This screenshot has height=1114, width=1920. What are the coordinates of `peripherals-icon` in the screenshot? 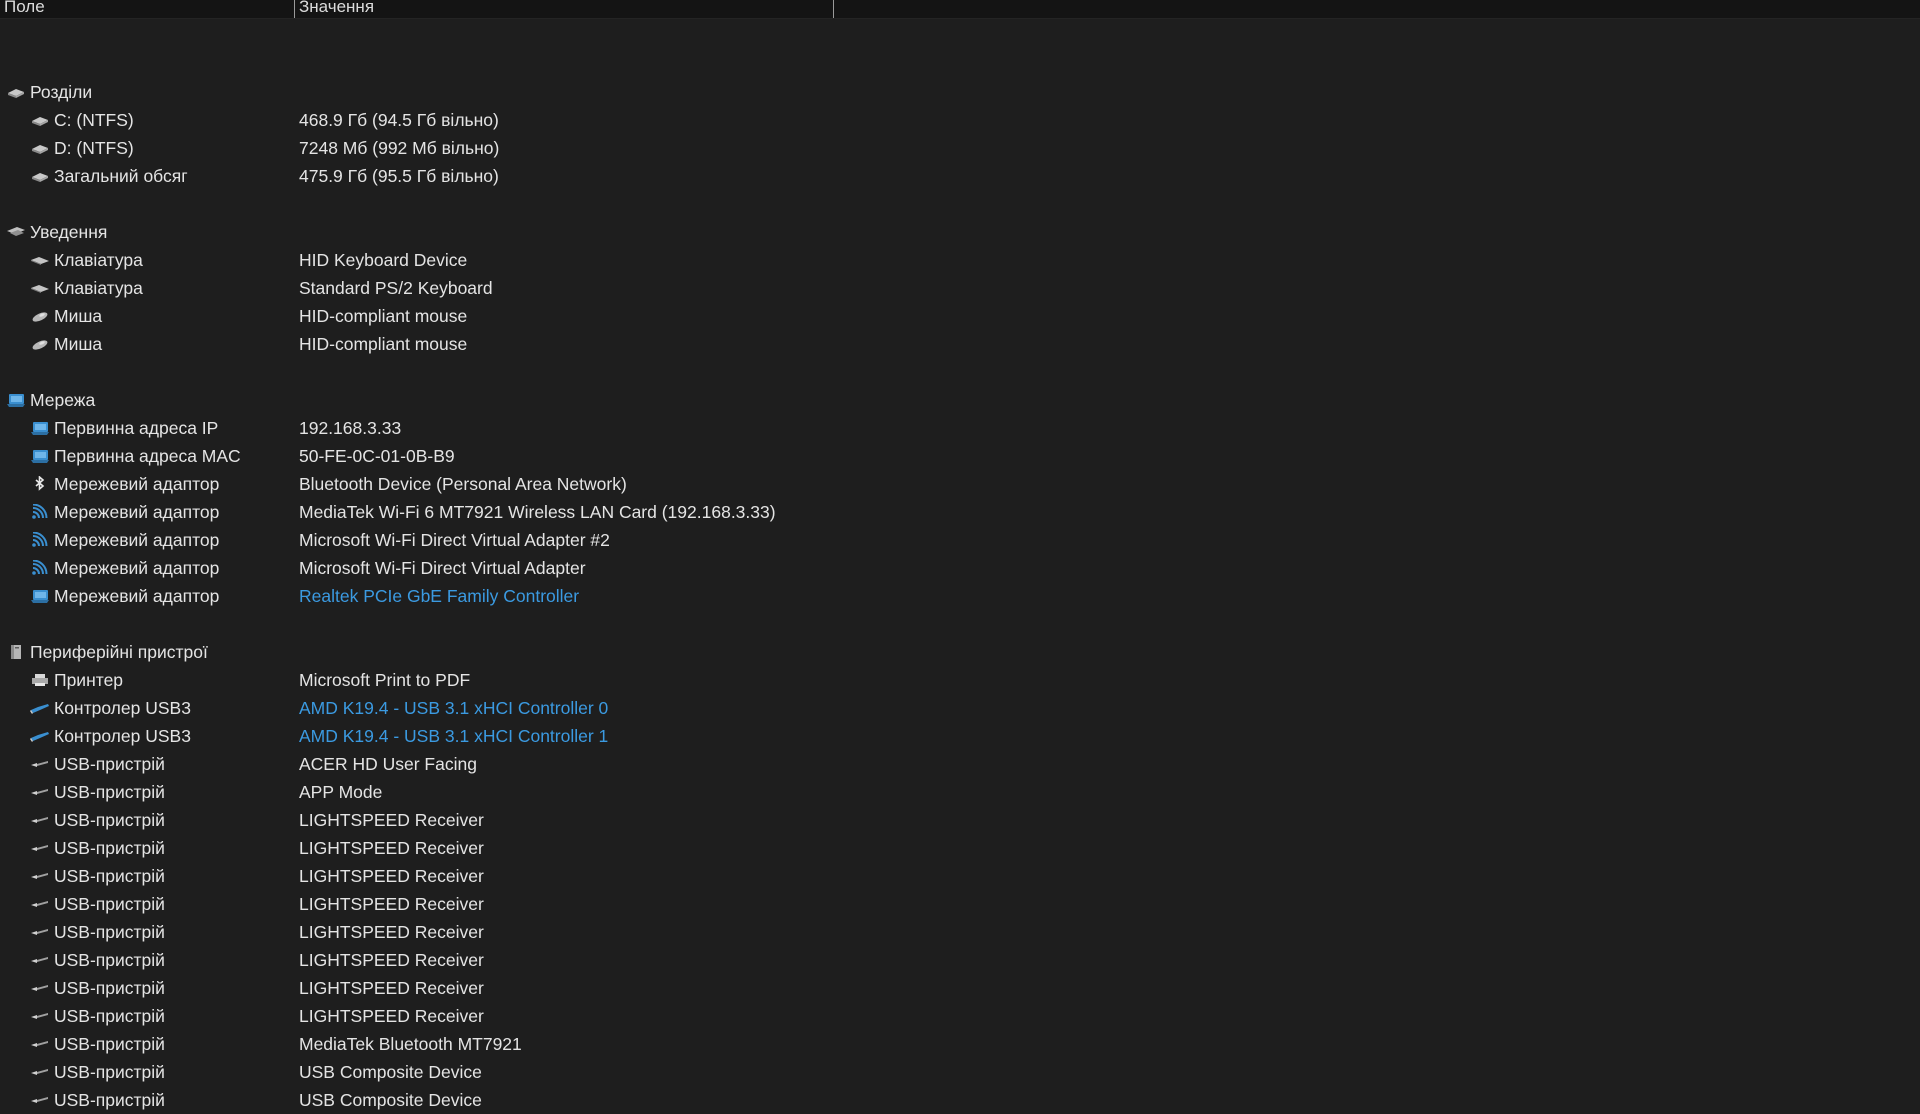 It's located at (16, 652).